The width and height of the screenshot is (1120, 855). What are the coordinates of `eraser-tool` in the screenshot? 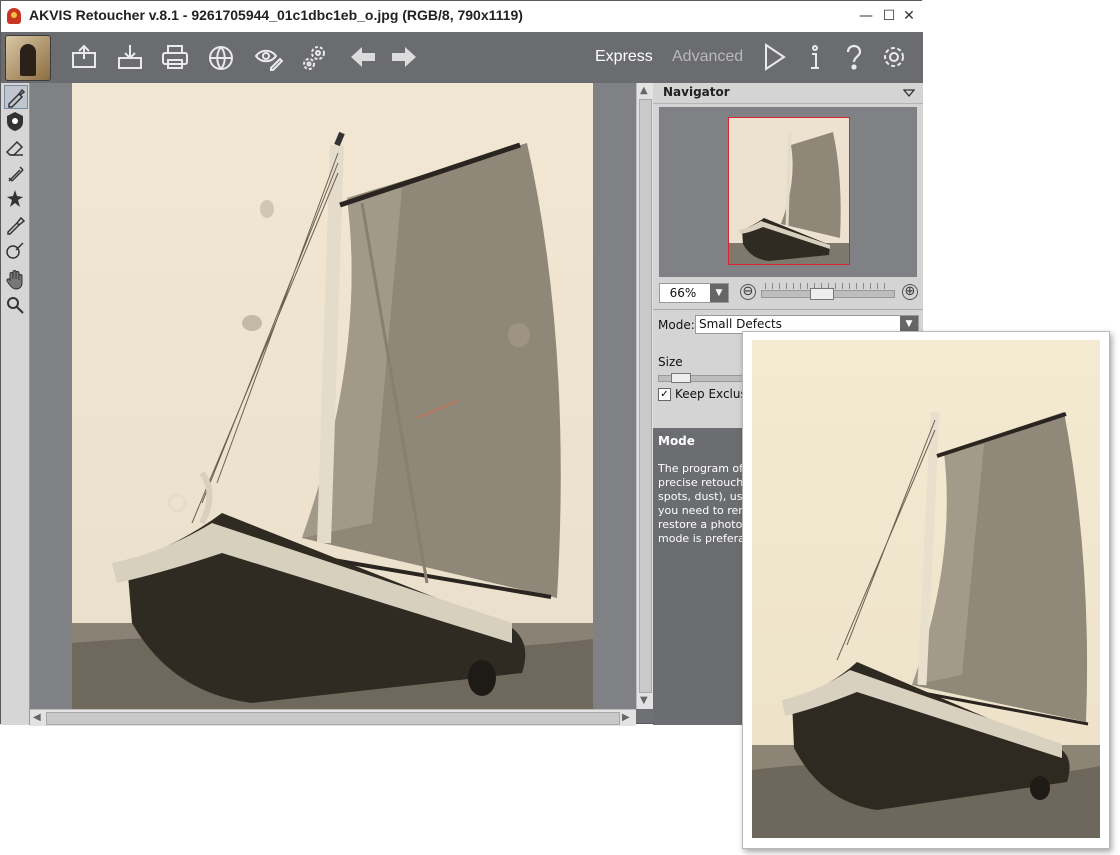 It's located at (15, 147).